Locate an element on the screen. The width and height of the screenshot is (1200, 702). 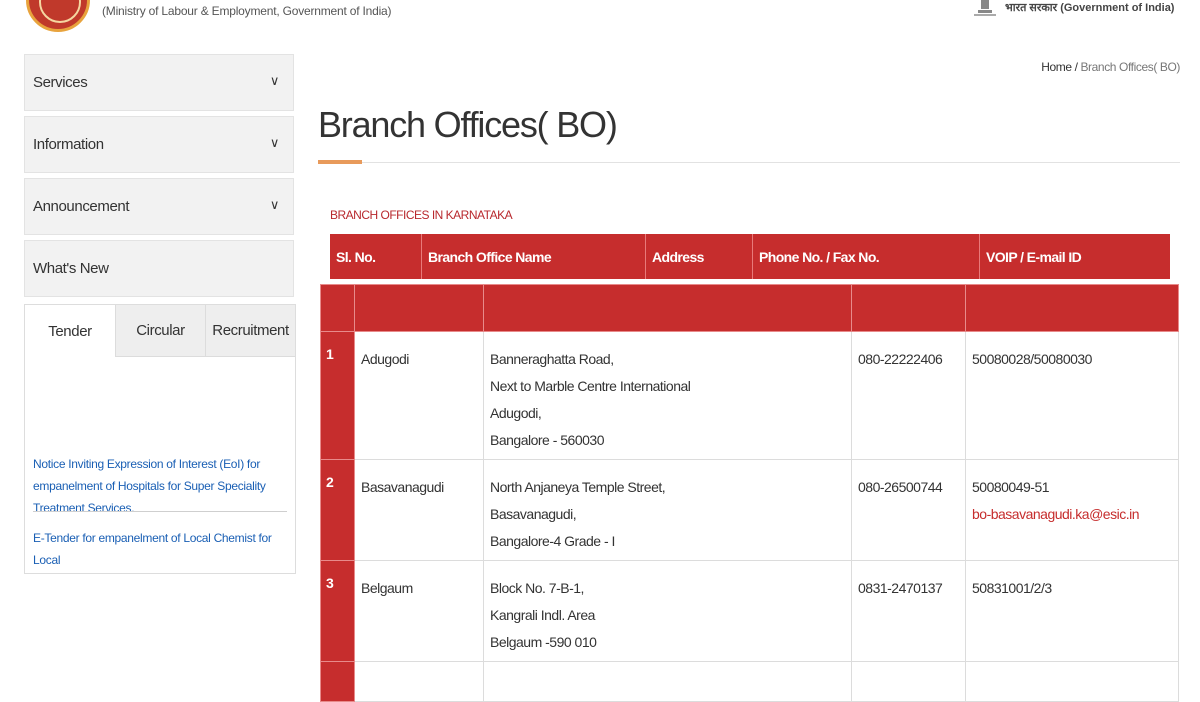
row-sl-no: 3 is located at coordinates (337, 611).